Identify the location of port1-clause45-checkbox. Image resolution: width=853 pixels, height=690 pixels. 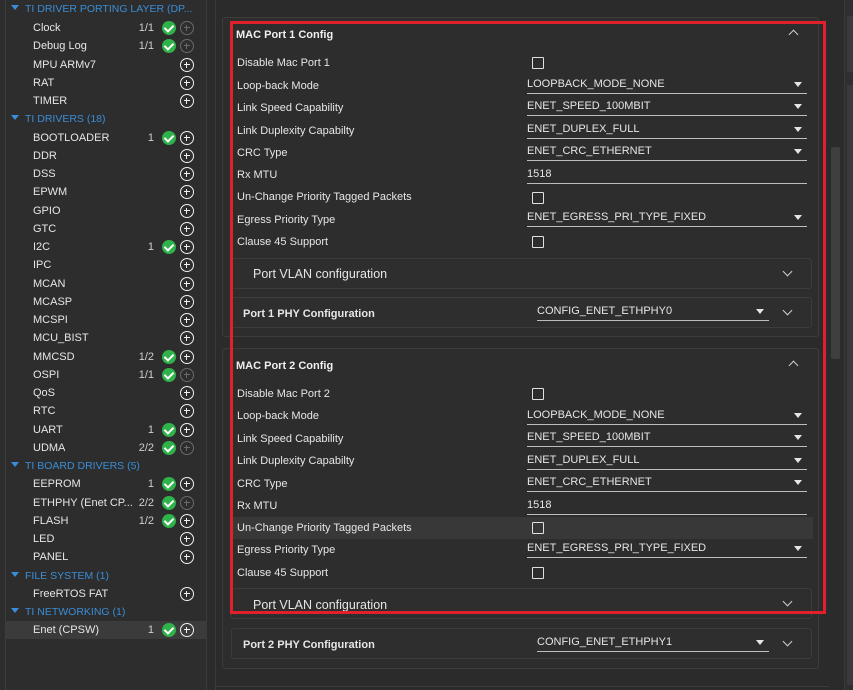
(538, 242).